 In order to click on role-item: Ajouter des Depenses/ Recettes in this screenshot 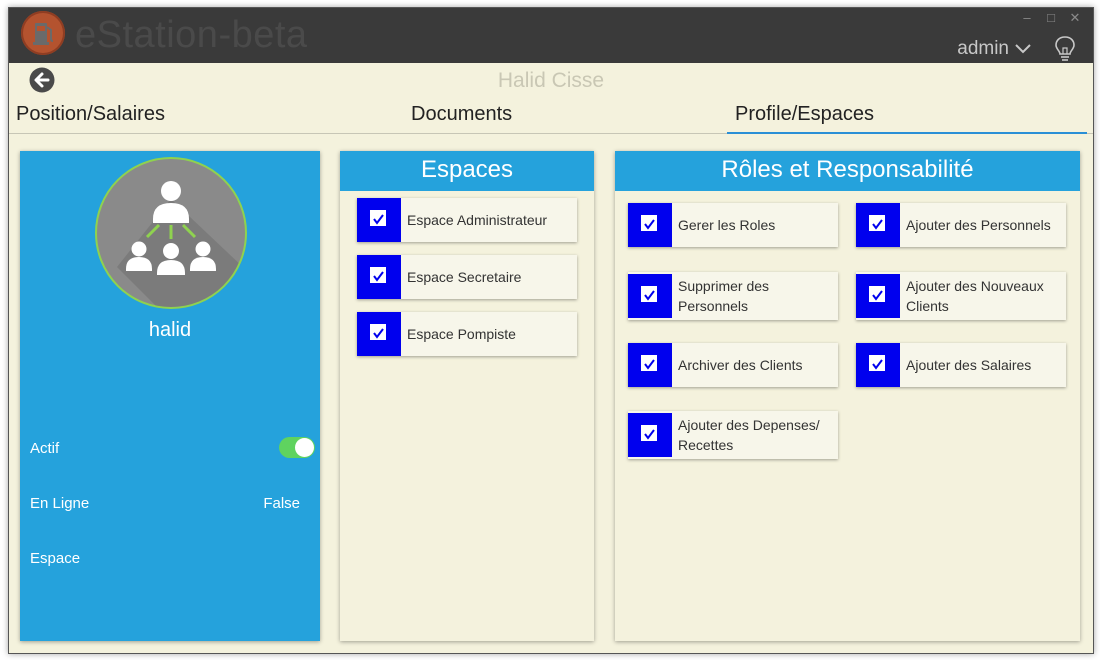, I will do `click(733, 435)`.